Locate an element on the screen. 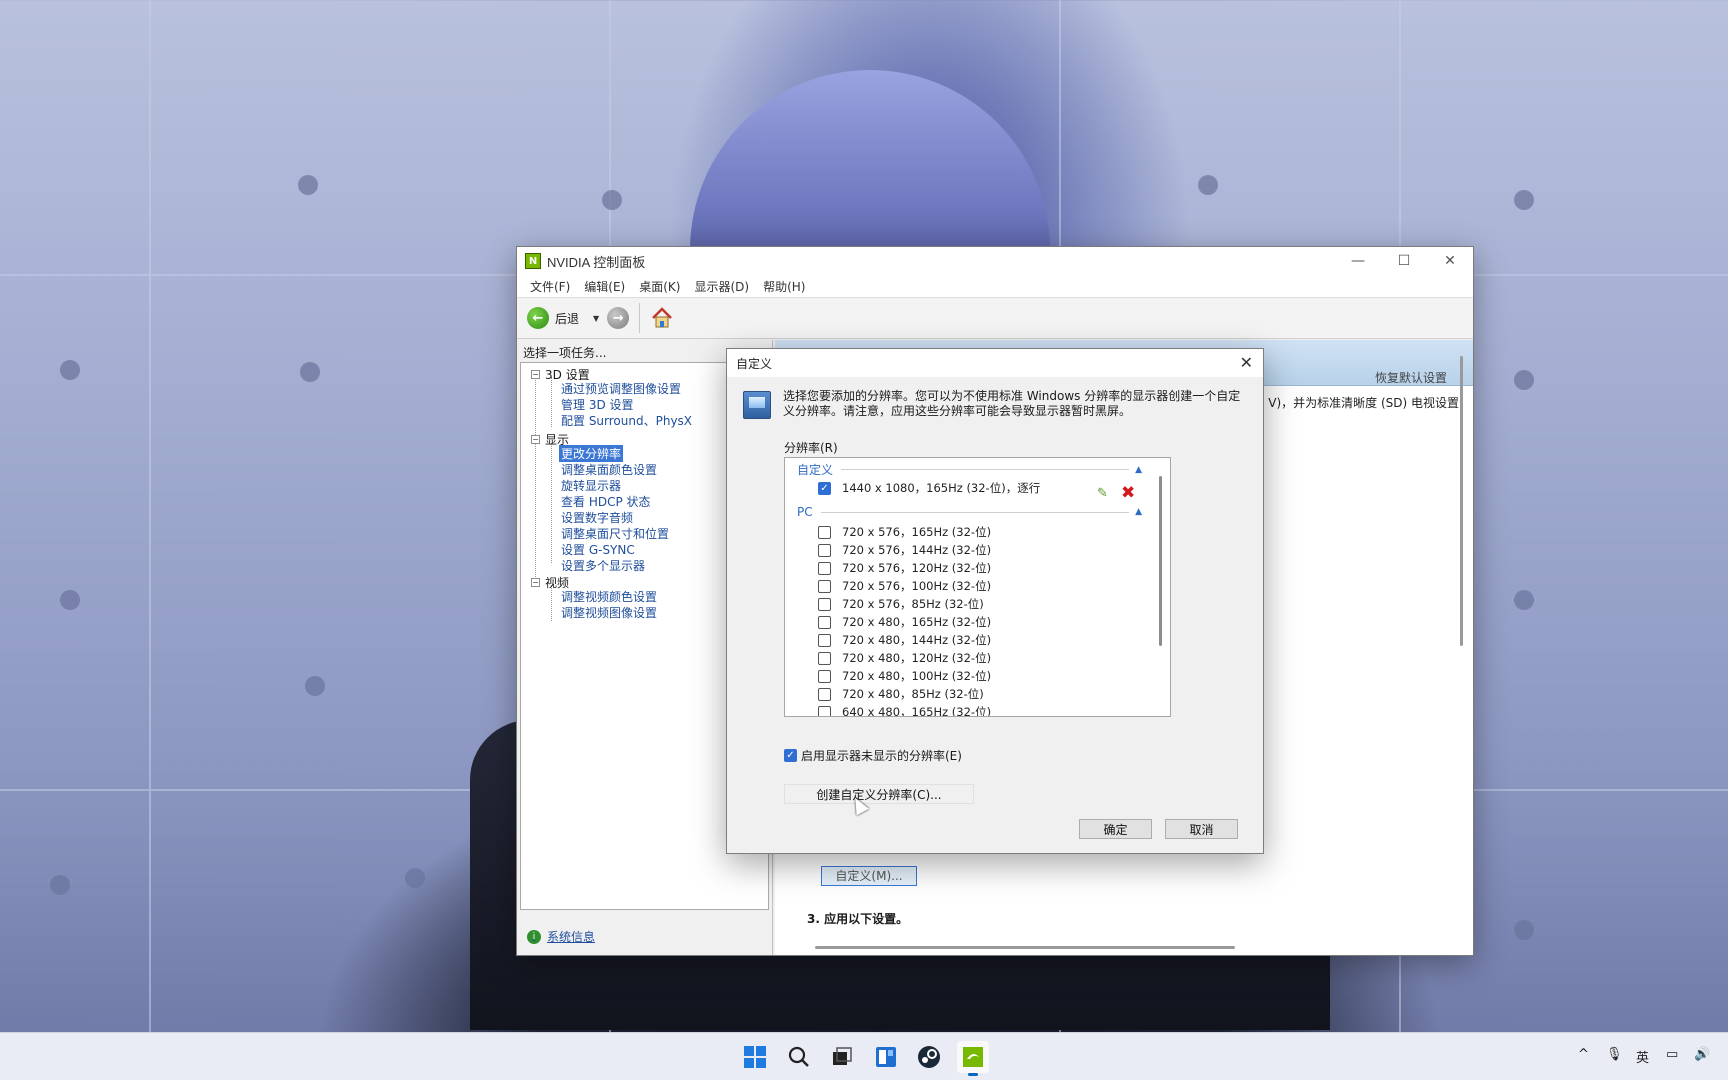  resolution-checkbox: ✓ is located at coordinates (824, 488).